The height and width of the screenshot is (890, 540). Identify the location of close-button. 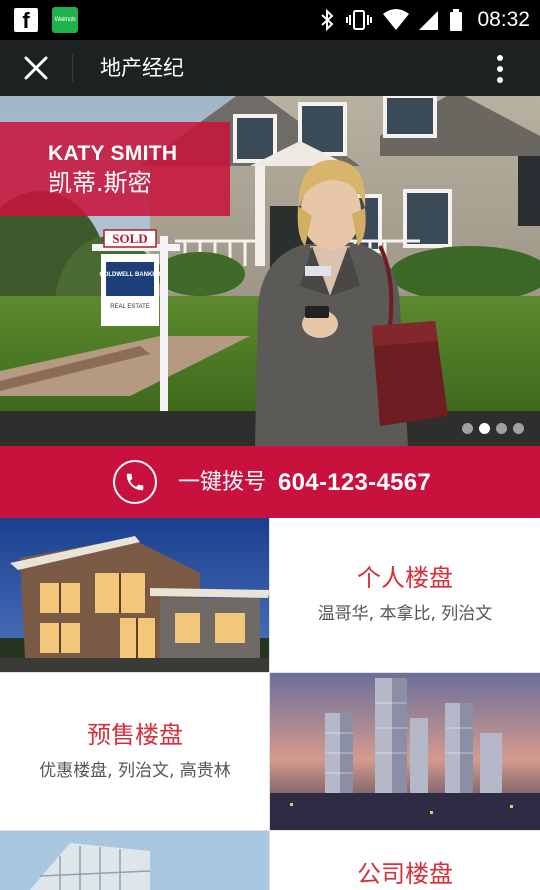
(36, 68).